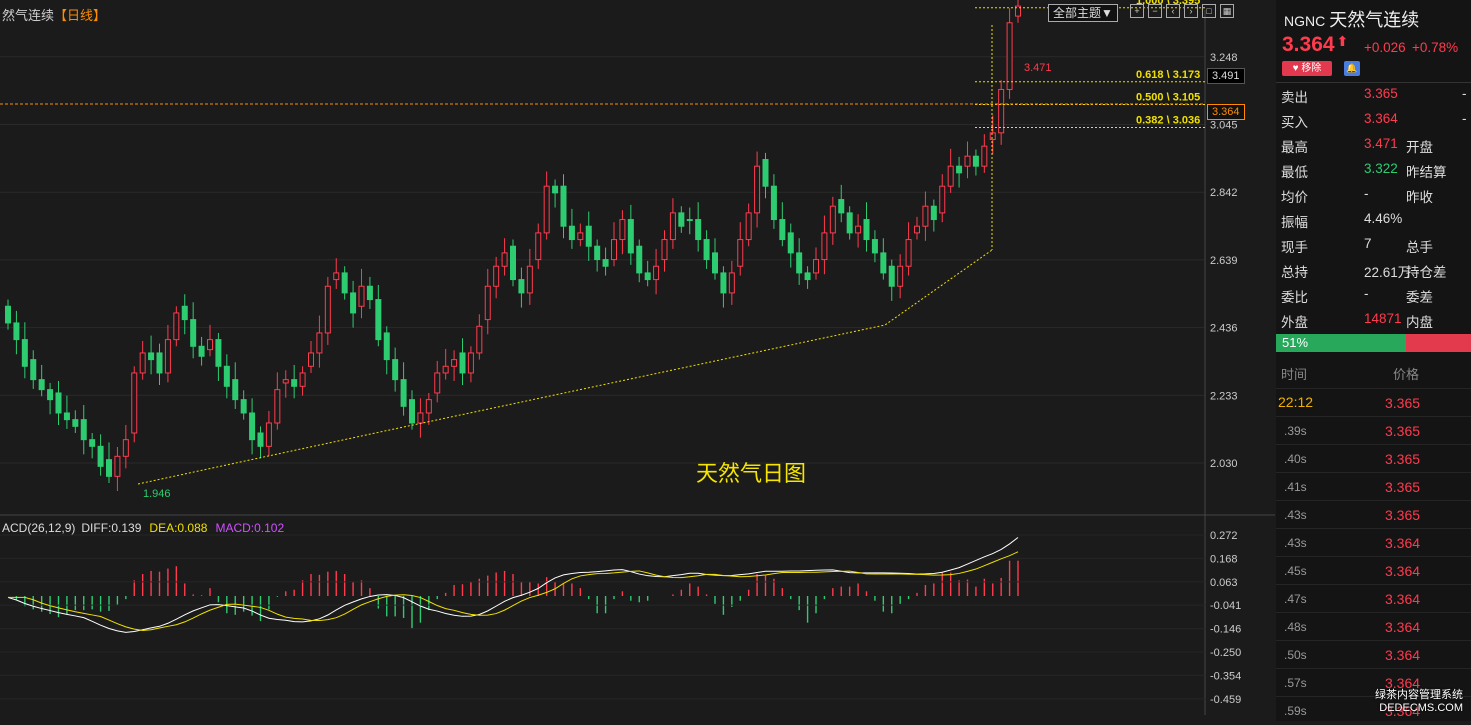 The height and width of the screenshot is (725, 1471). What do you see at coordinates (1155, 11) in the screenshot?
I see `zoom-out-icon: −` at bounding box center [1155, 11].